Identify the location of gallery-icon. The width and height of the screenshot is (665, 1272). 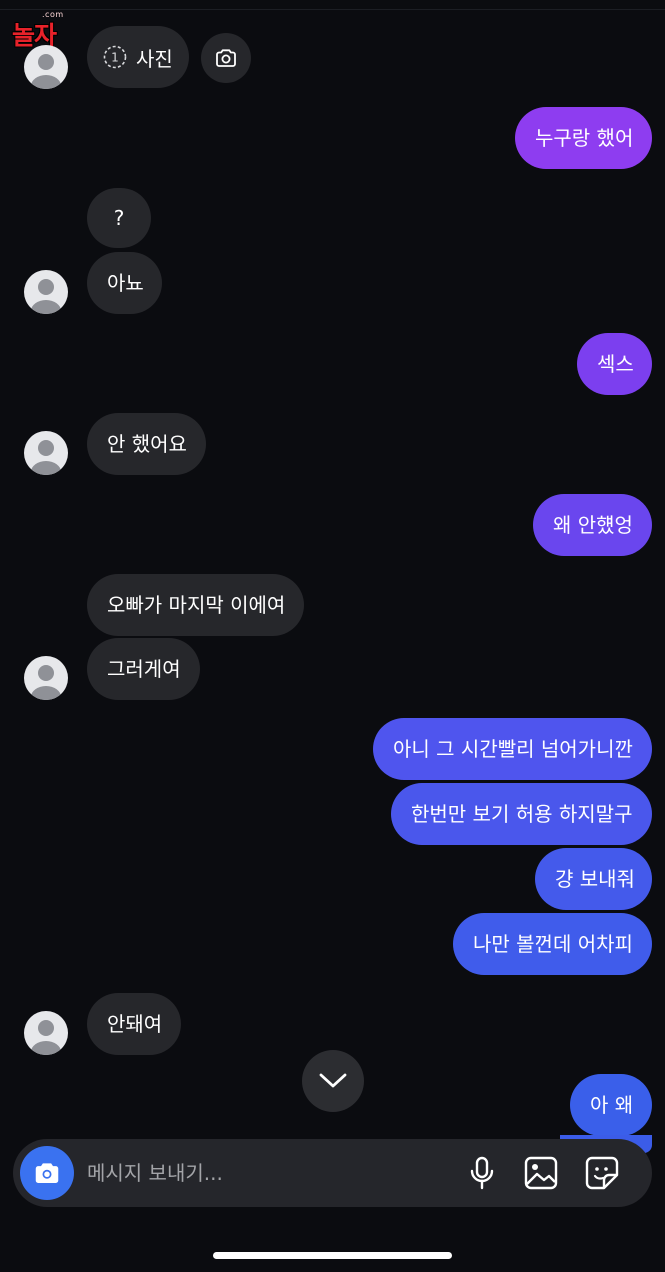
(541, 1173).